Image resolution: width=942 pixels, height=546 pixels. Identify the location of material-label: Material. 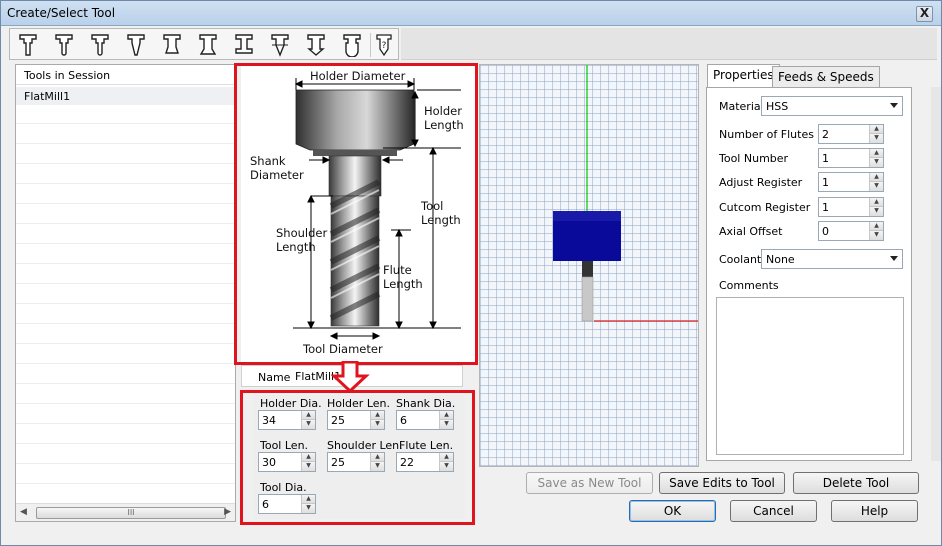
(741, 106).